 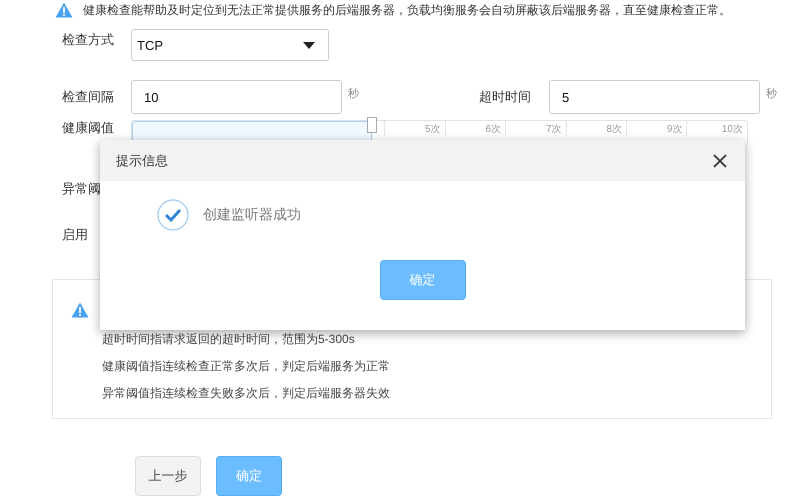 What do you see at coordinates (596, 128) in the screenshot?
I see `tick-label: 8次` at bounding box center [596, 128].